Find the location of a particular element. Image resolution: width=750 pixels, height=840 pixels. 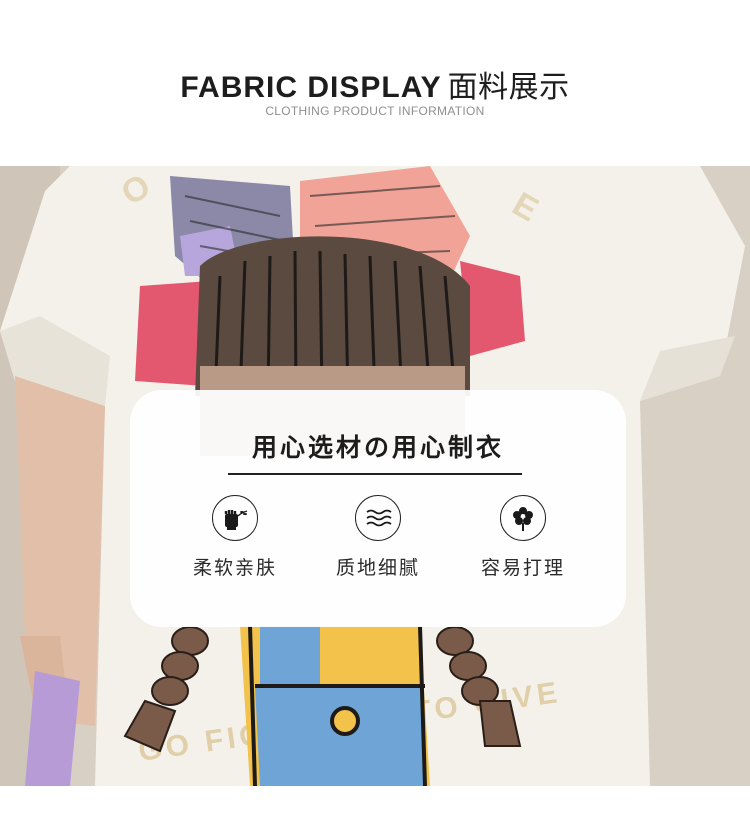

title-underline is located at coordinates (375, 474).